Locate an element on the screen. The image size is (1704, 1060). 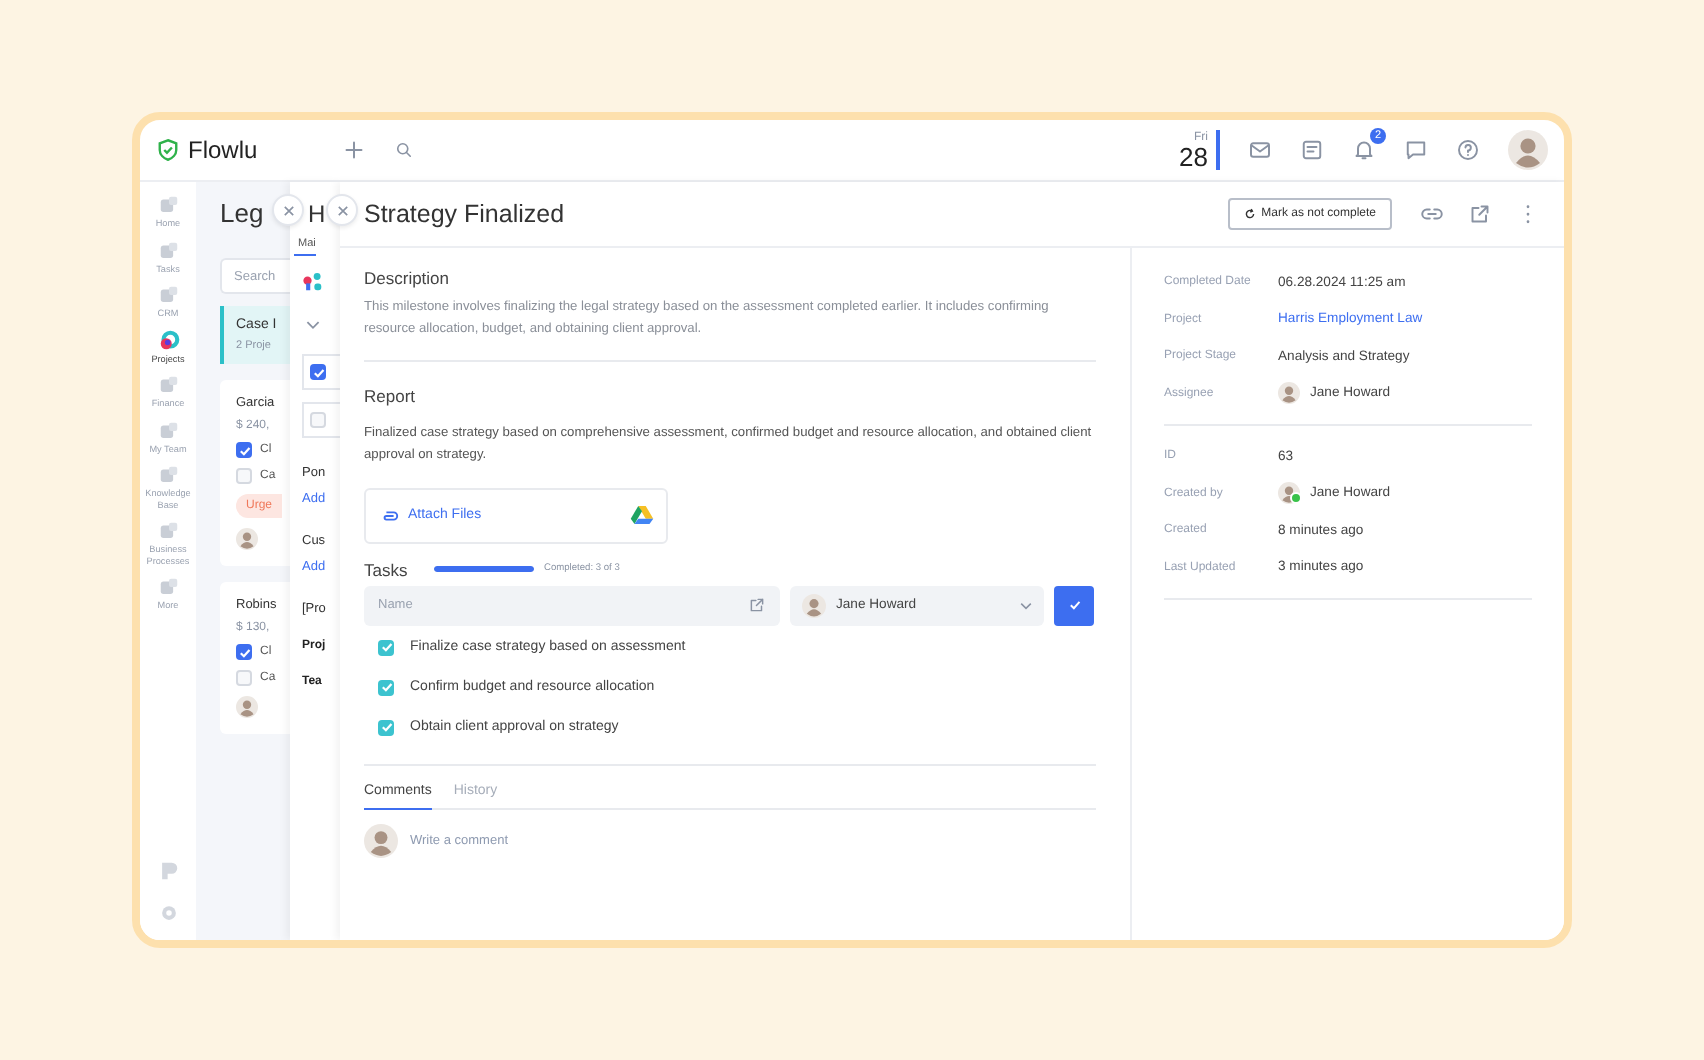
refresh-icon is located at coordinates (1249, 214).